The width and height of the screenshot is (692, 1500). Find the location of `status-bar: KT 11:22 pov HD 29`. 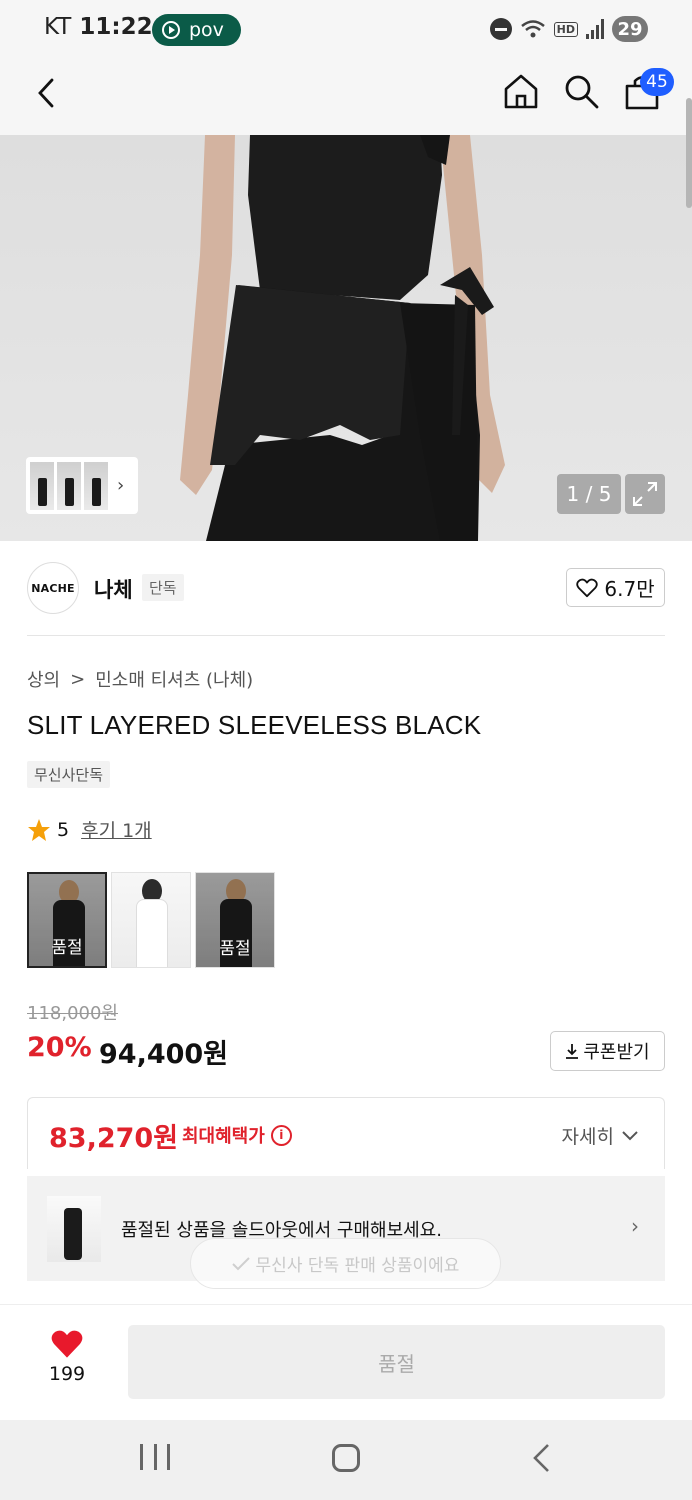

status-bar: KT 11:22 pov HD 29 is located at coordinates (346, 30).